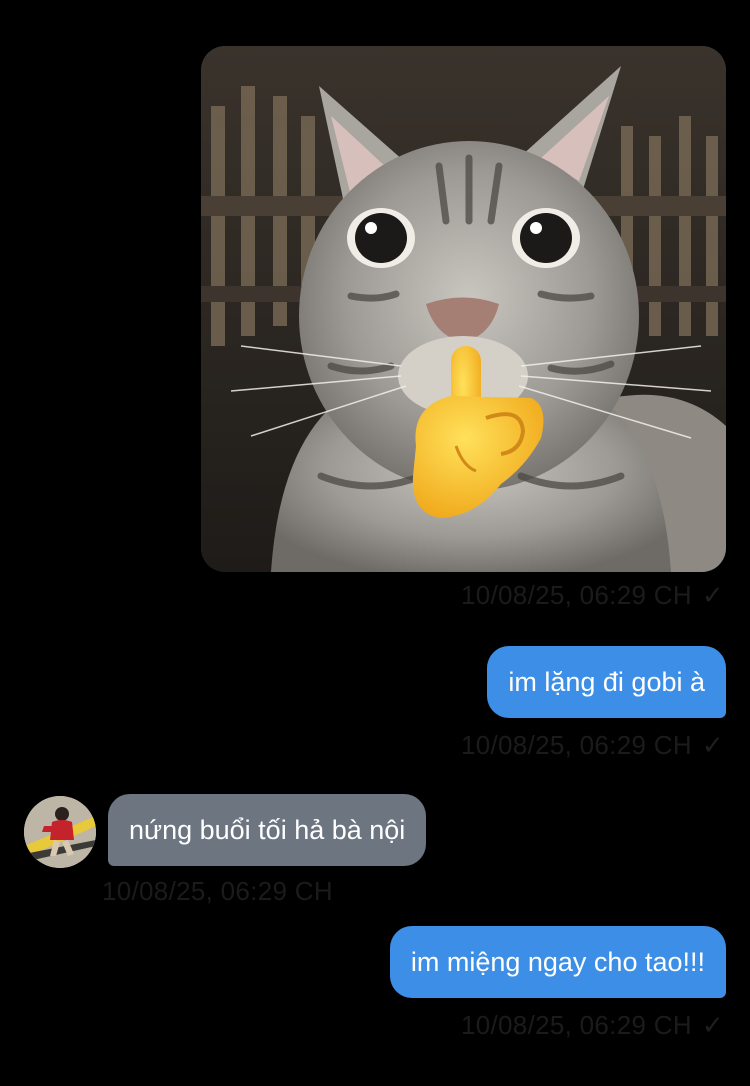  I want to click on outgoing-message-bubble: im miệng ngay cho tao!!!, so click(557, 962).